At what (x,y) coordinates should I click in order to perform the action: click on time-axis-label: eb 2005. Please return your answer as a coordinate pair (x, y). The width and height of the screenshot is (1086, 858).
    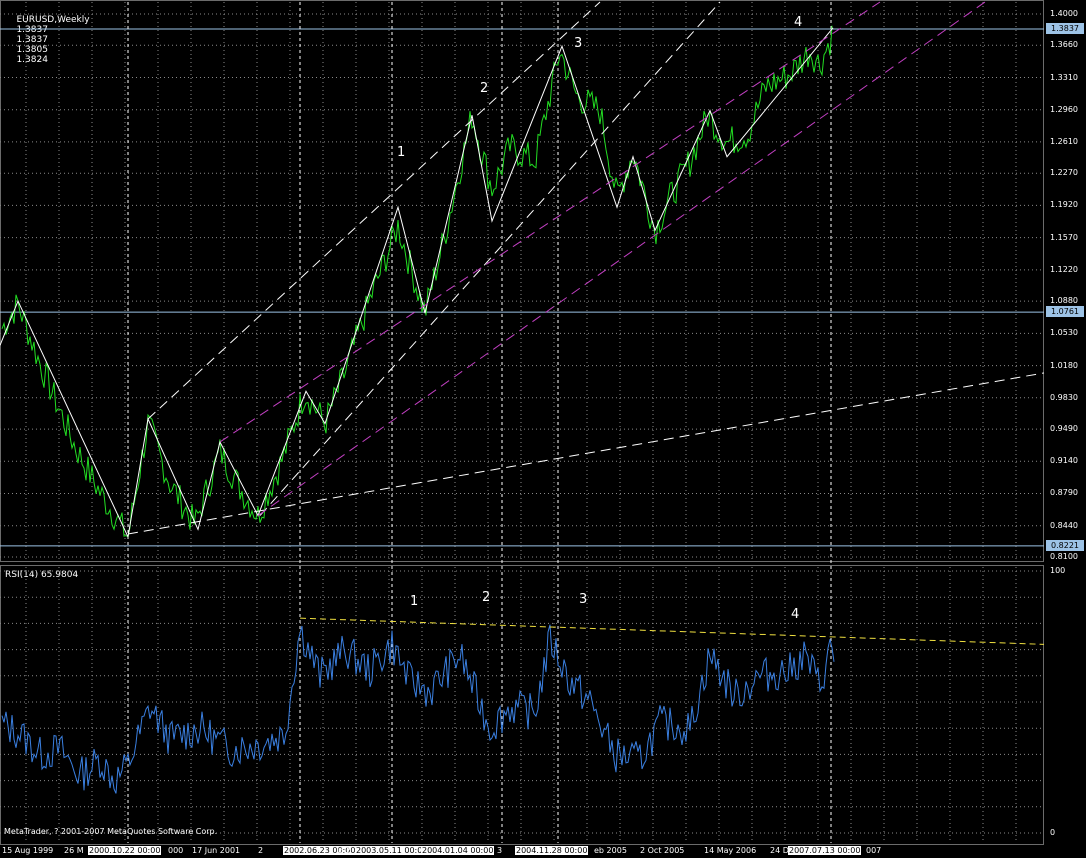
    Looking at the image, I should click on (610, 850).